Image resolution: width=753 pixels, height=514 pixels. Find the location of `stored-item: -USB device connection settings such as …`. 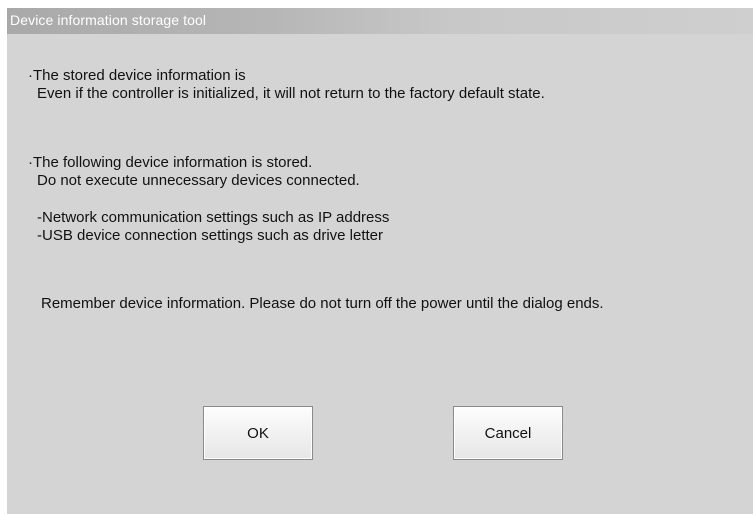

stored-item: -USB device connection settings such as … is located at coordinates (210, 235).